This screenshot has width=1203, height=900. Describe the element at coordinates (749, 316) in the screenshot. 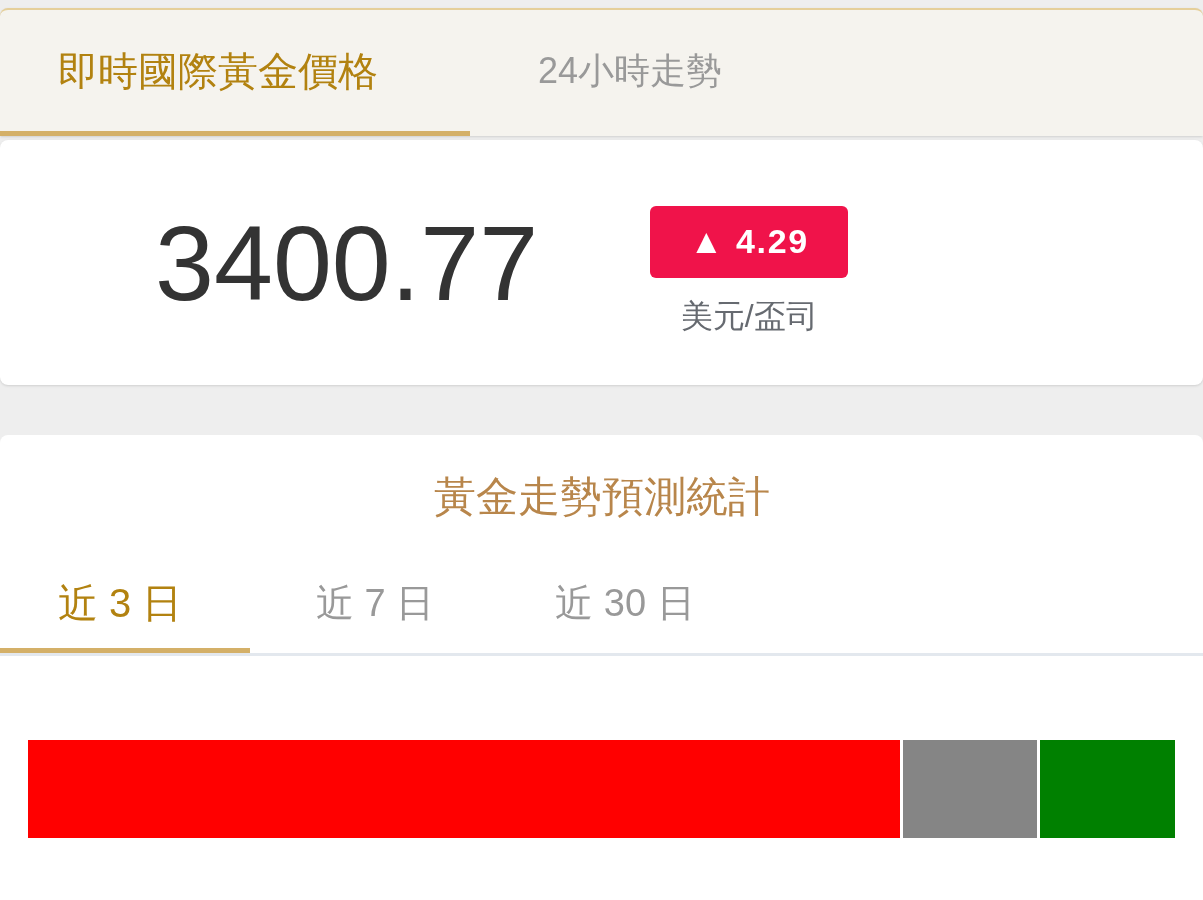

I see `unit-label: 美元/盃司` at that location.